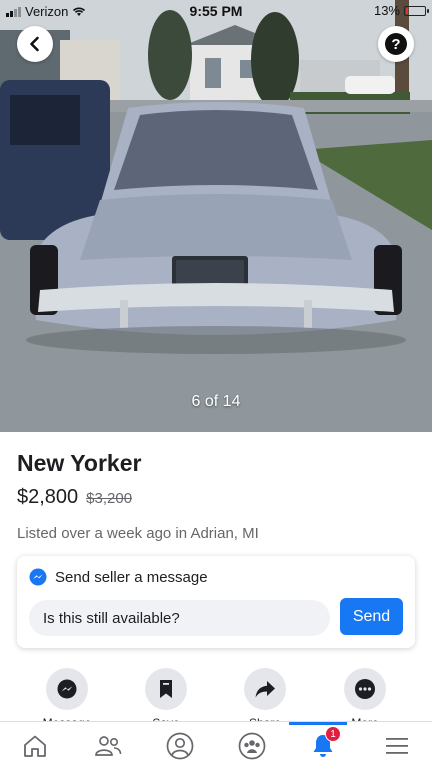 Image resolution: width=432 pixels, height=768 pixels. Describe the element at coordinates (216, 401) in the screenshot. I see `photo-counter: 6 of 14` at that location.